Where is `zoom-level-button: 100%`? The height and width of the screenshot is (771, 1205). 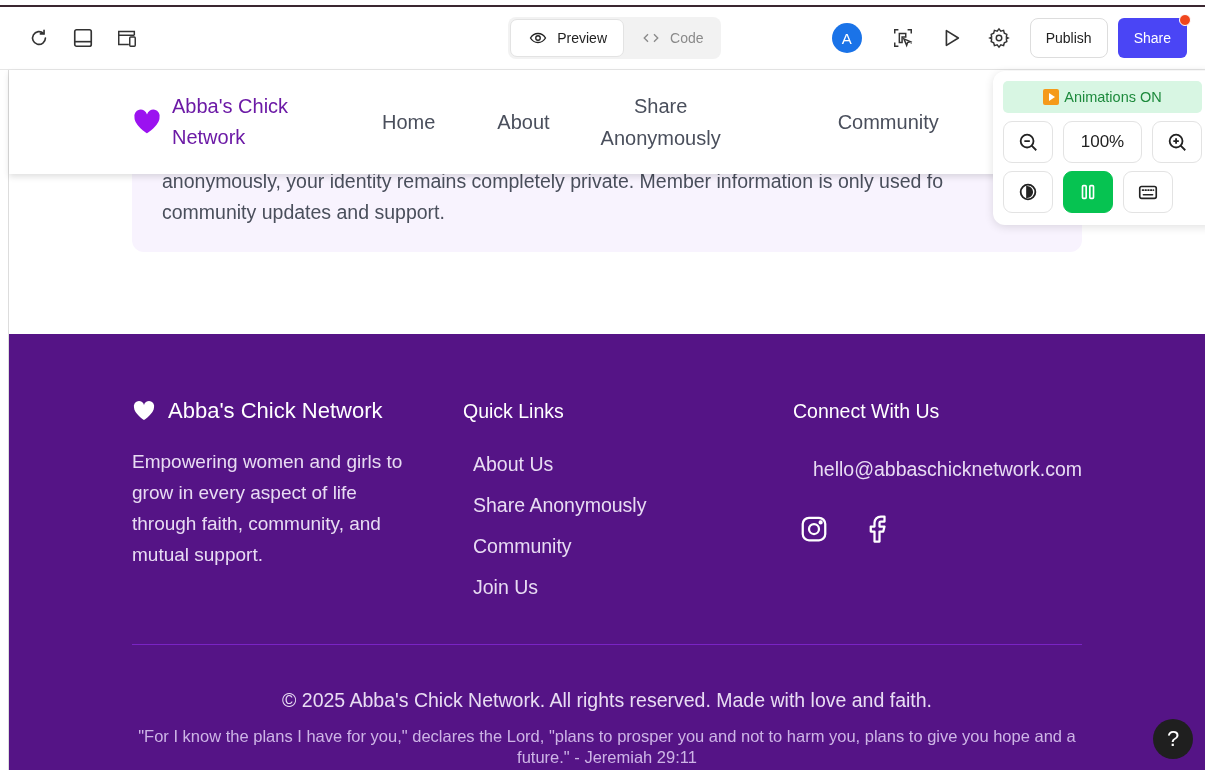
zoom-level-button: 100% is located at coordinates (1102, 142).